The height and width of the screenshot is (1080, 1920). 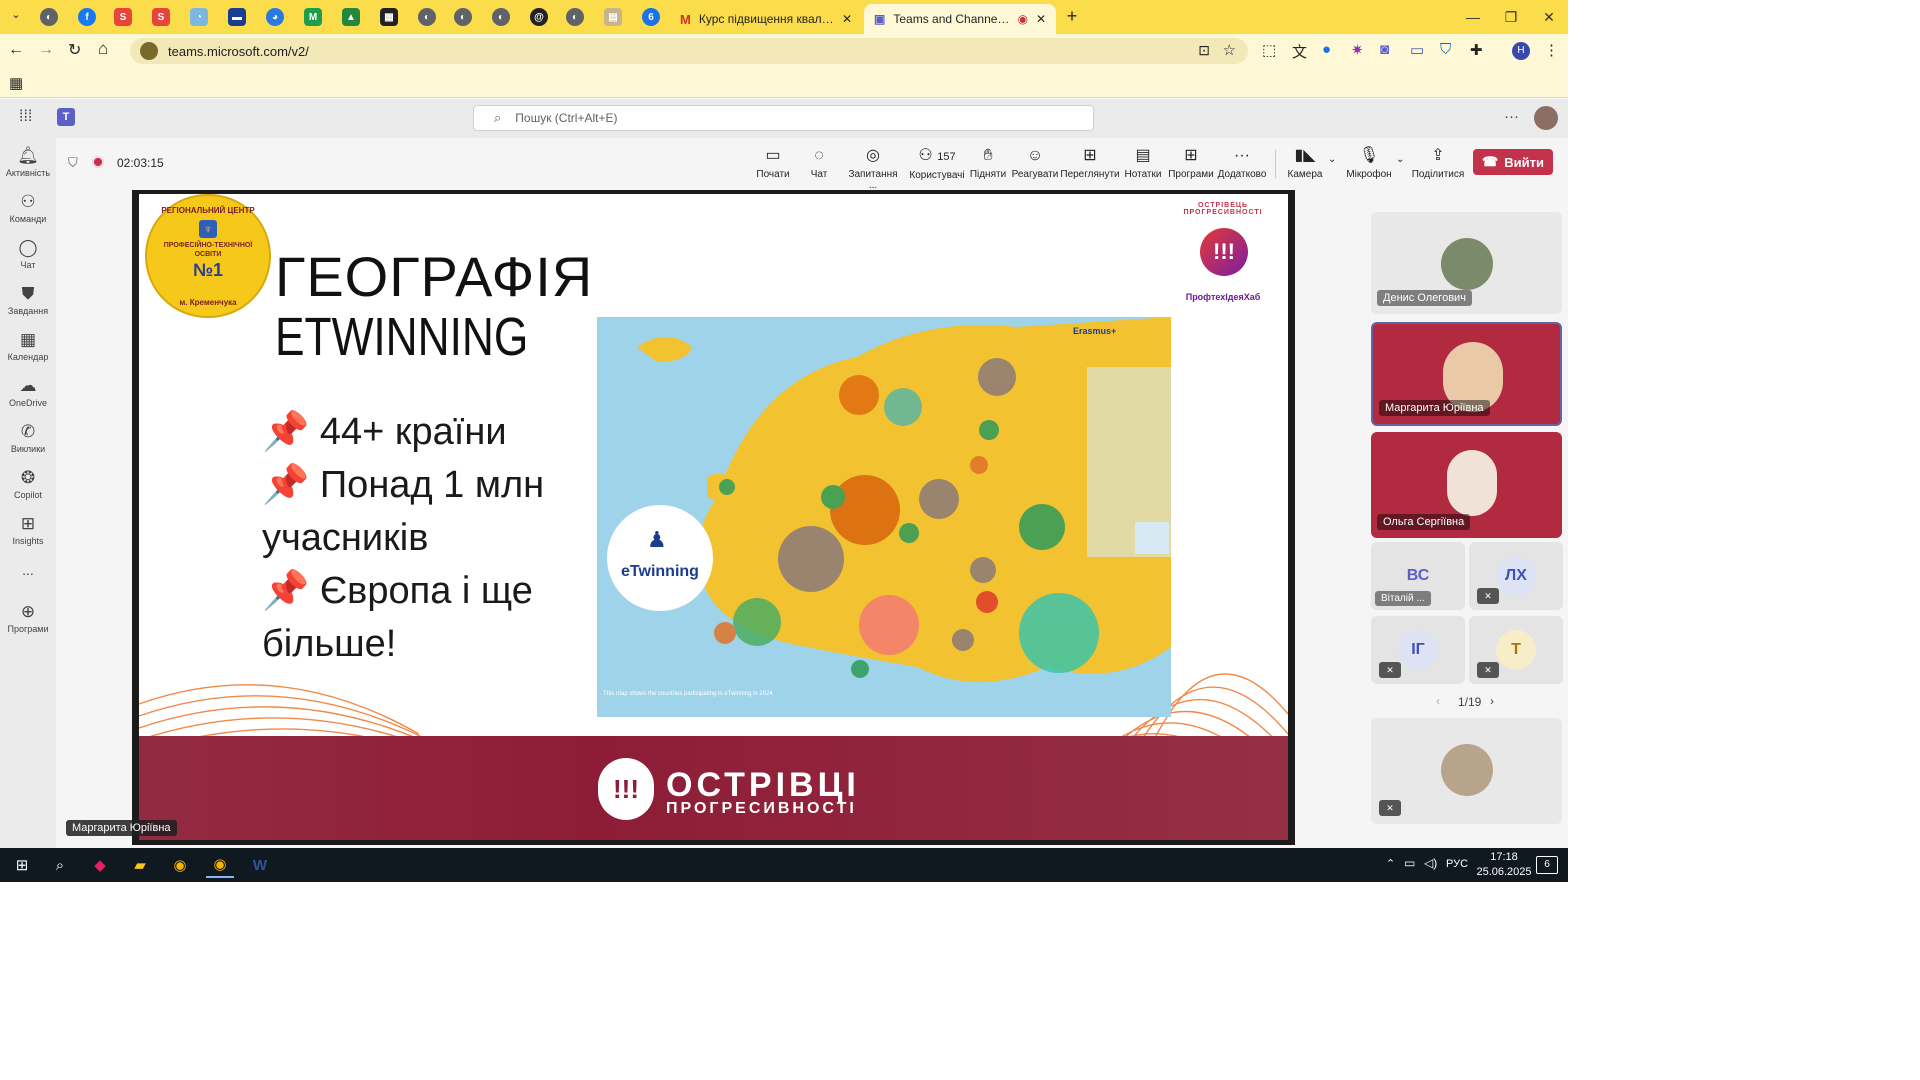 I want to click on chat-button: ◌ Чат, so click(x=819, y=162).